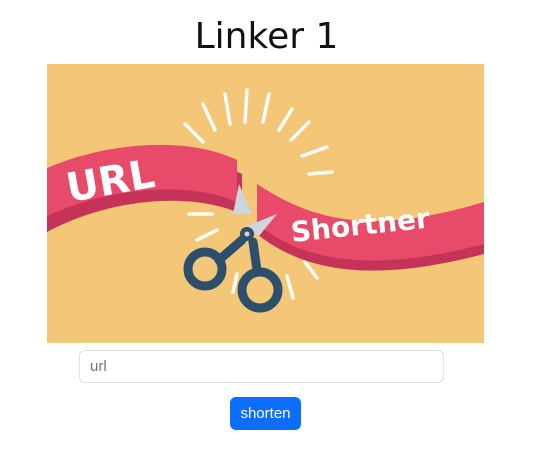  I want to click on url-input, so click(261, 366).